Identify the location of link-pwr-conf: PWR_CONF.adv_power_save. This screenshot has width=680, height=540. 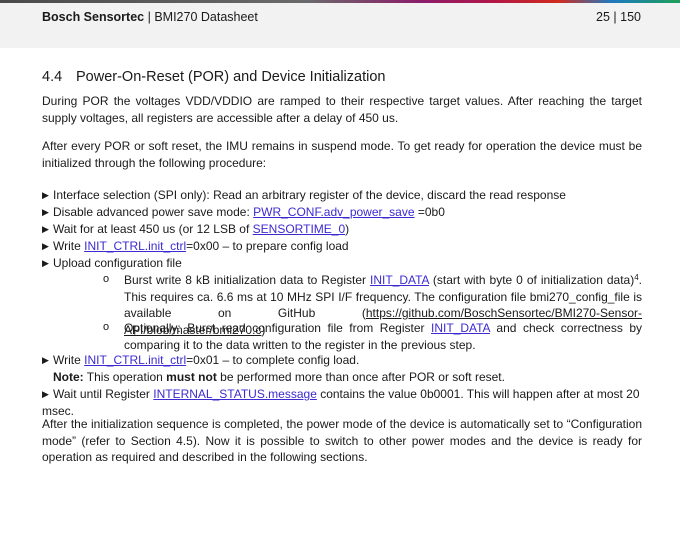
(333, 212).